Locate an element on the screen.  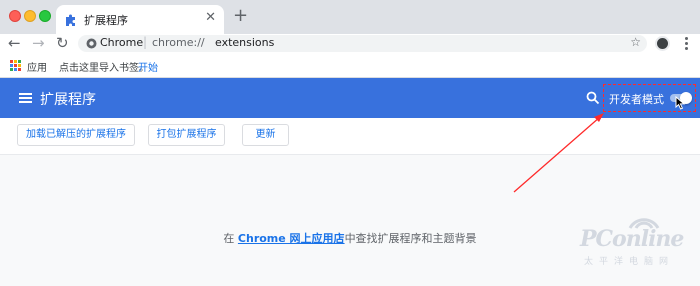
menu-hamburger-icon is located at coordinates (25, 98).